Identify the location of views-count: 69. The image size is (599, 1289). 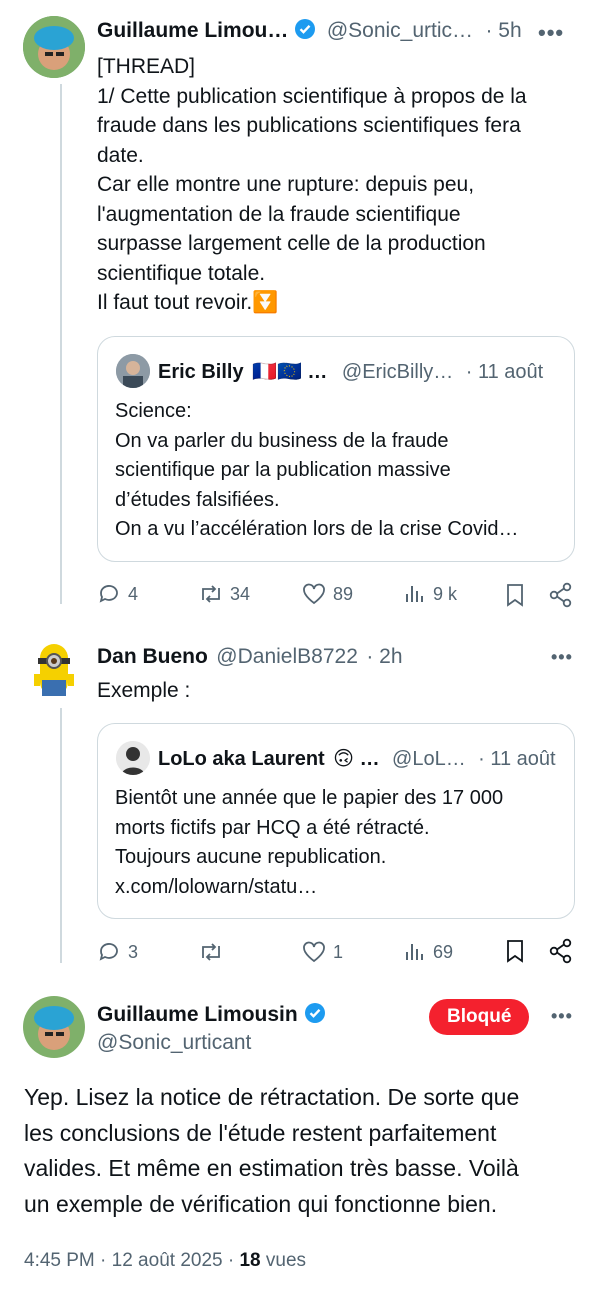
(443, 951).